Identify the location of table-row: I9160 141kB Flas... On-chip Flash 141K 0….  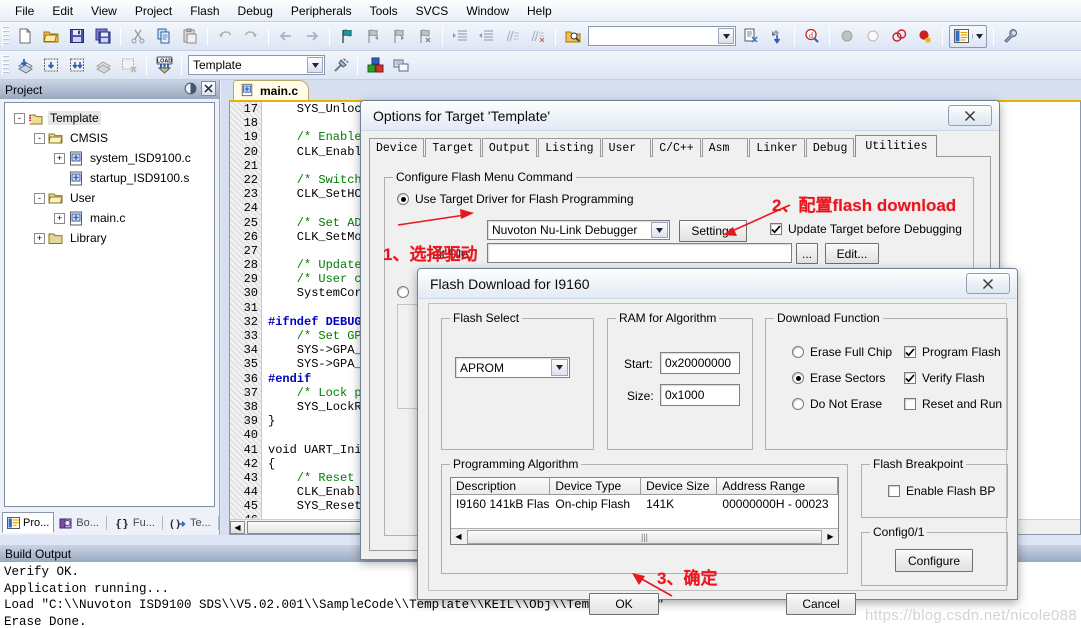
(644, 503).